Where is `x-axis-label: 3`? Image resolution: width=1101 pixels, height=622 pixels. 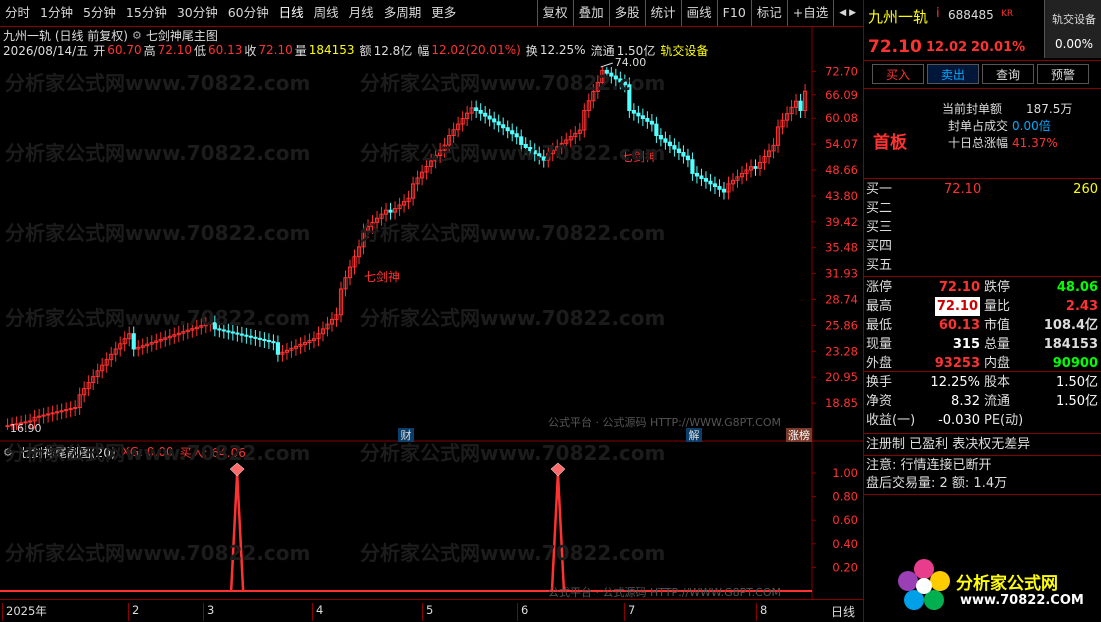 x-axis-label: 3 is located at coordinates (208, 612).